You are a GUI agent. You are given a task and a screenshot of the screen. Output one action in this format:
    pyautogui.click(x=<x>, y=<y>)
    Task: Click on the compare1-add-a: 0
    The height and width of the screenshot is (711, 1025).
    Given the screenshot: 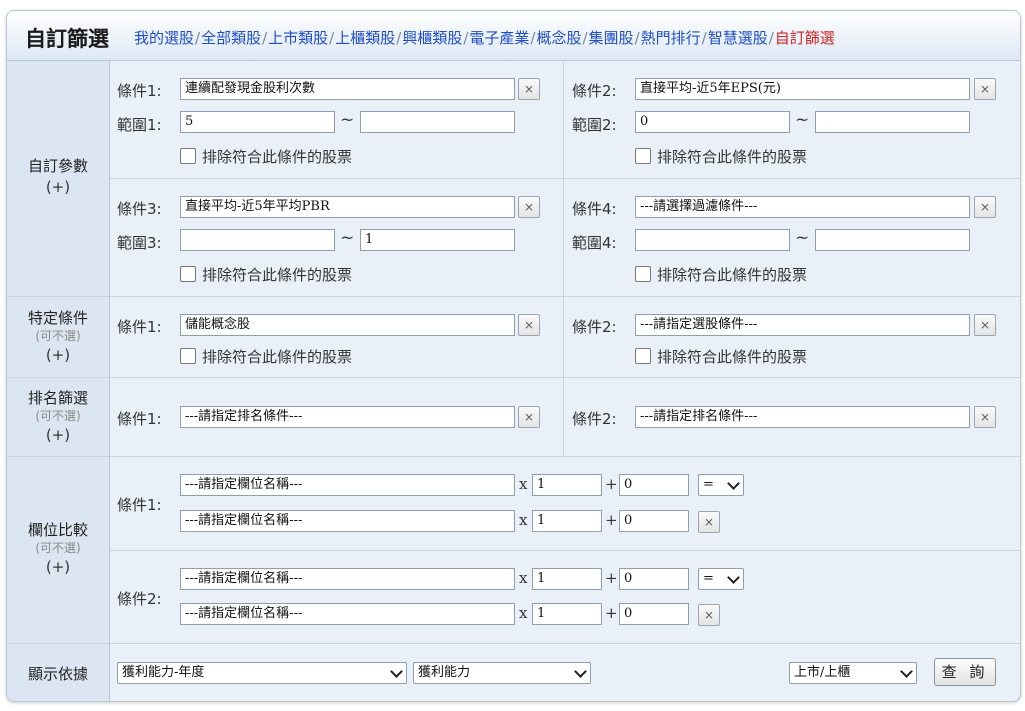 What is the action you would take?
    pyautogui.click(x=654, y=485)
    